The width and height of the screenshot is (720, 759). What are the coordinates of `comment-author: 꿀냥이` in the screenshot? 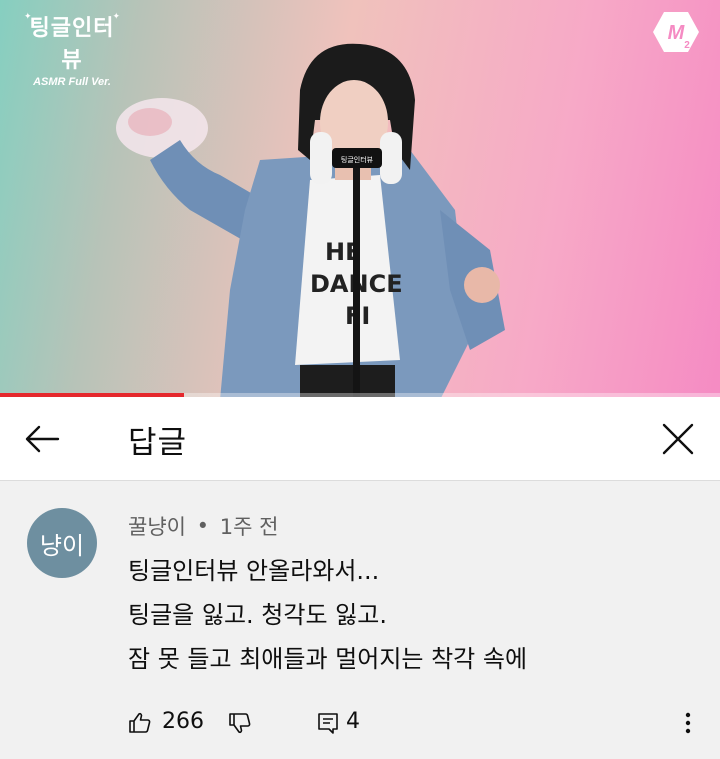 It's located at (157, 527).